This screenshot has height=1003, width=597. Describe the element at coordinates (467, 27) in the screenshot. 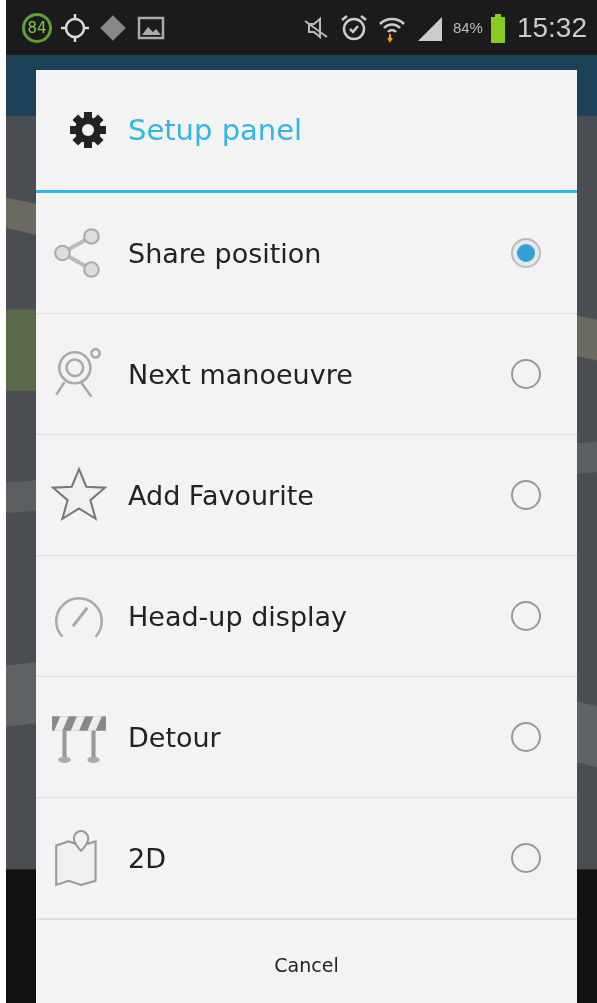

I see `battery-percent: 84%` at that location.